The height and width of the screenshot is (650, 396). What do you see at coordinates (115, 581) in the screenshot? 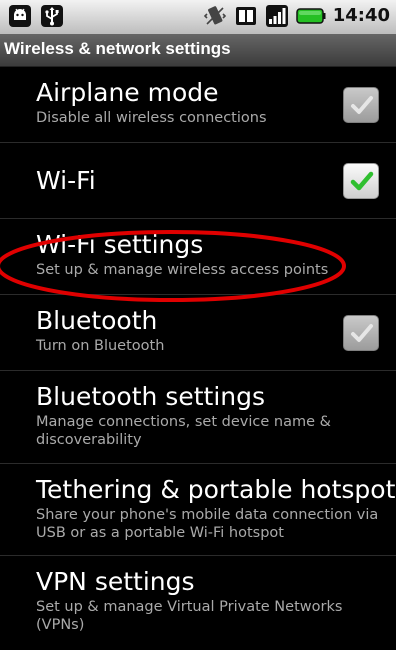
I see `item-title: VPN settings` at bounding box center [115, 581].